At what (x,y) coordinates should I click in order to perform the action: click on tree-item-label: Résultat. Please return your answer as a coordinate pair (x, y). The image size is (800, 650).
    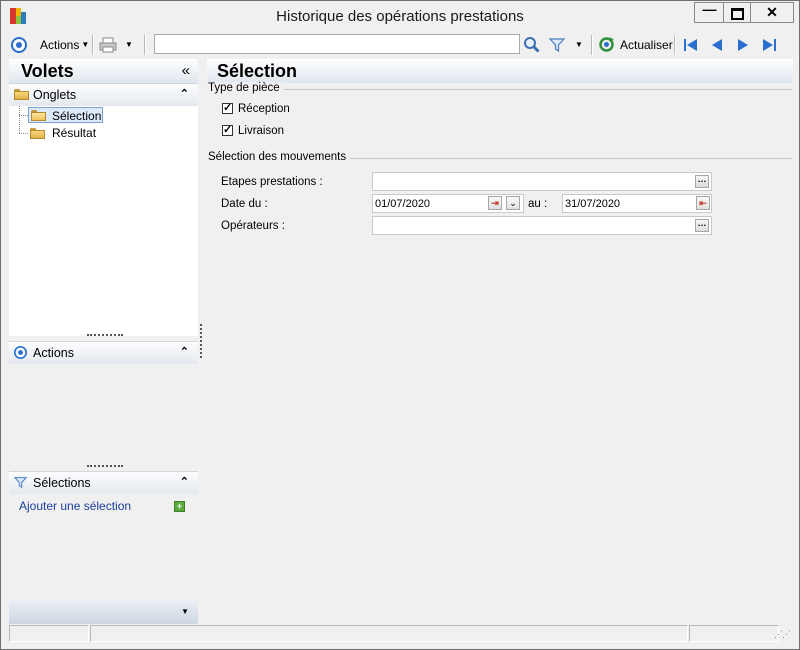
    Looking at the image, I should click on (74, 133).